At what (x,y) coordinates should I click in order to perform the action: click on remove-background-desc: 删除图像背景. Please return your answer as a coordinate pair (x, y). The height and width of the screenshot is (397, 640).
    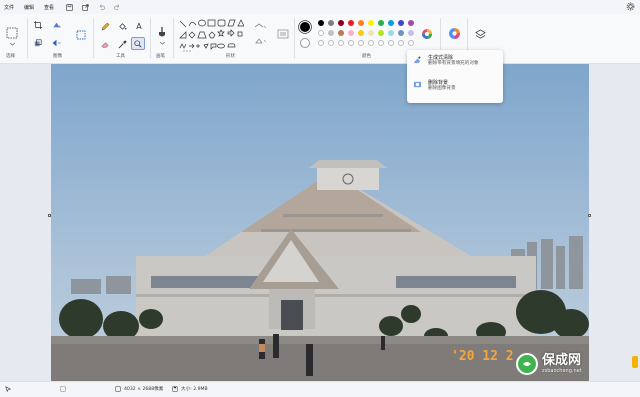
    Looking at the image, I should click on (442, 88).